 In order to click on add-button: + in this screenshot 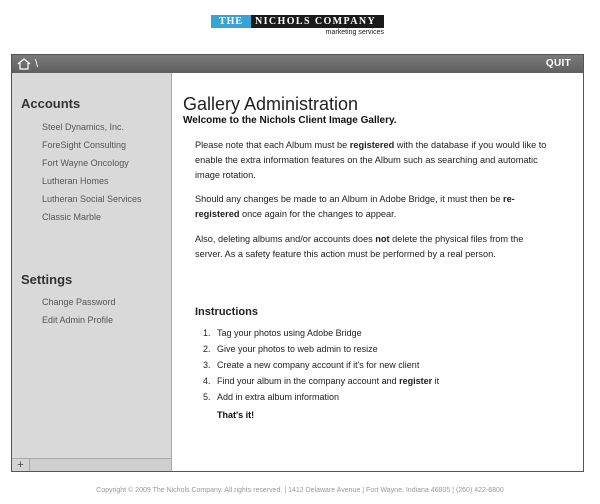, I will do `click(21, 465)`.